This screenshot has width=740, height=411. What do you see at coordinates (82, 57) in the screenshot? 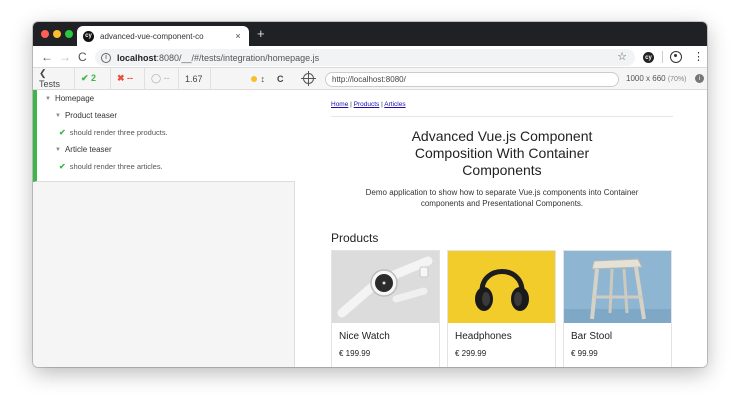
I see `reload-icon: C` at bounding box center [82, 57].